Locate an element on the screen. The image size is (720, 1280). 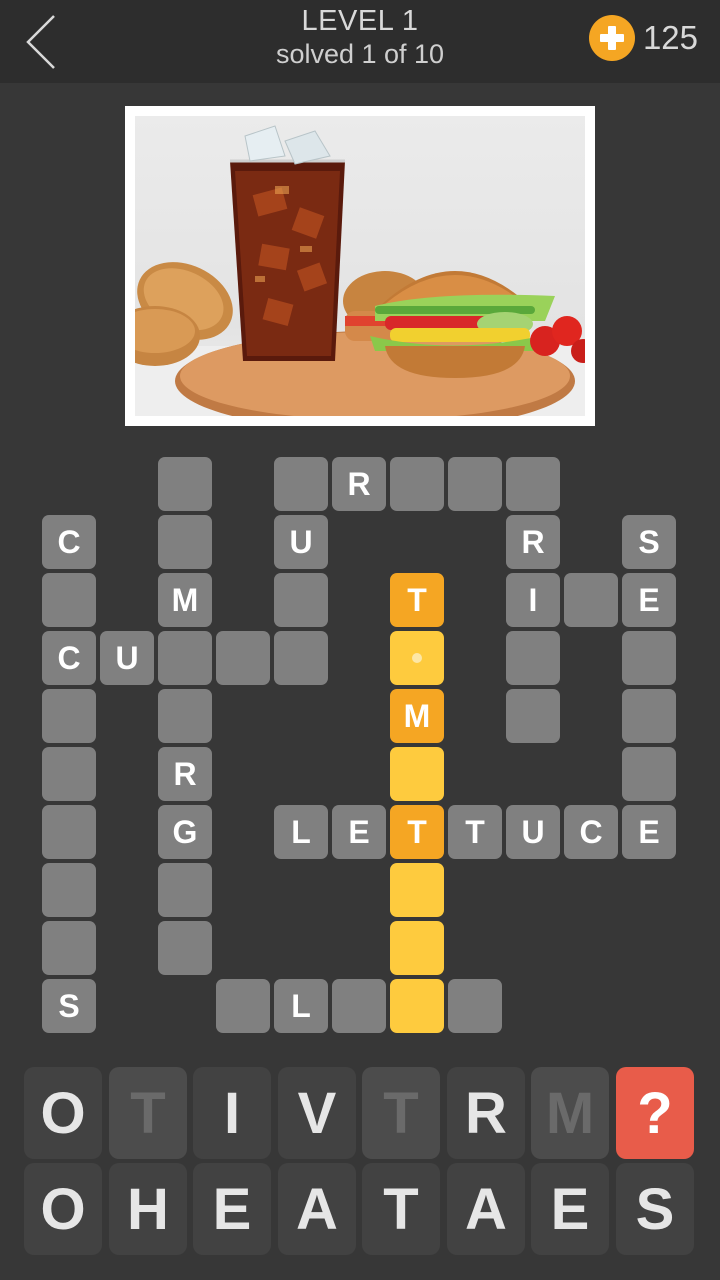
cursor-dot-icon is located at coordinates (417, 658).